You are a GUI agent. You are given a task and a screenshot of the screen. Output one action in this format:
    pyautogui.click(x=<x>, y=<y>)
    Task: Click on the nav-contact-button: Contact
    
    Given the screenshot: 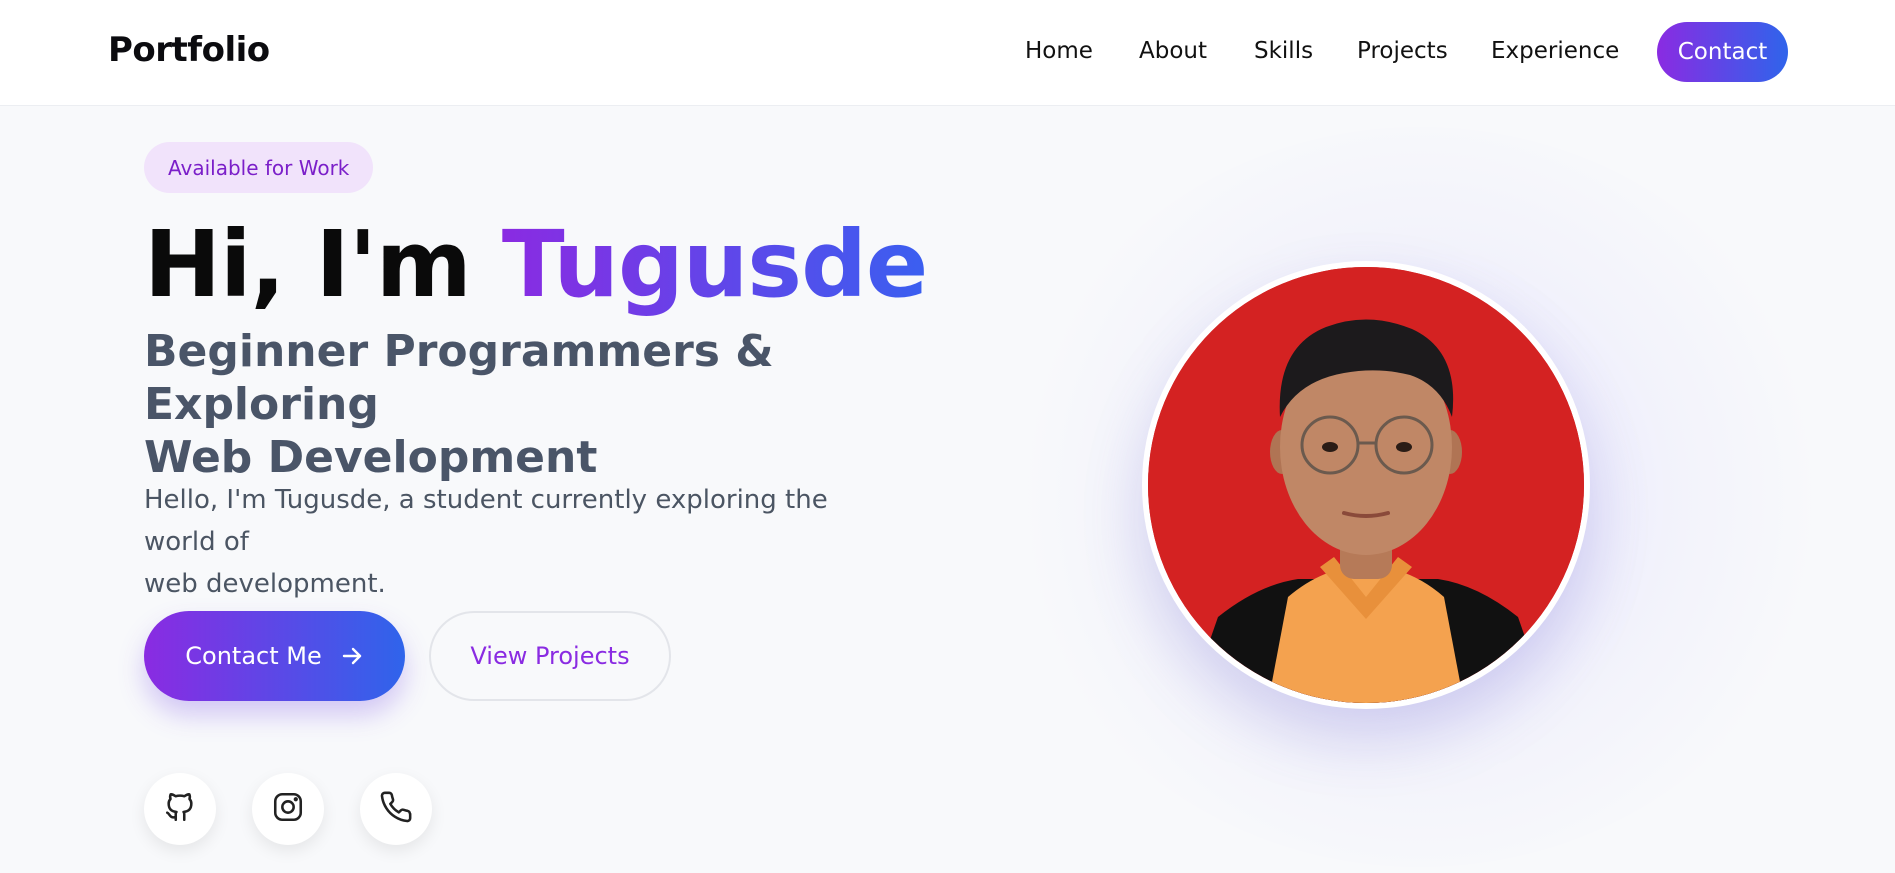 What is the action you would take?
    pyautogui.click(x=1722, y=52)
    